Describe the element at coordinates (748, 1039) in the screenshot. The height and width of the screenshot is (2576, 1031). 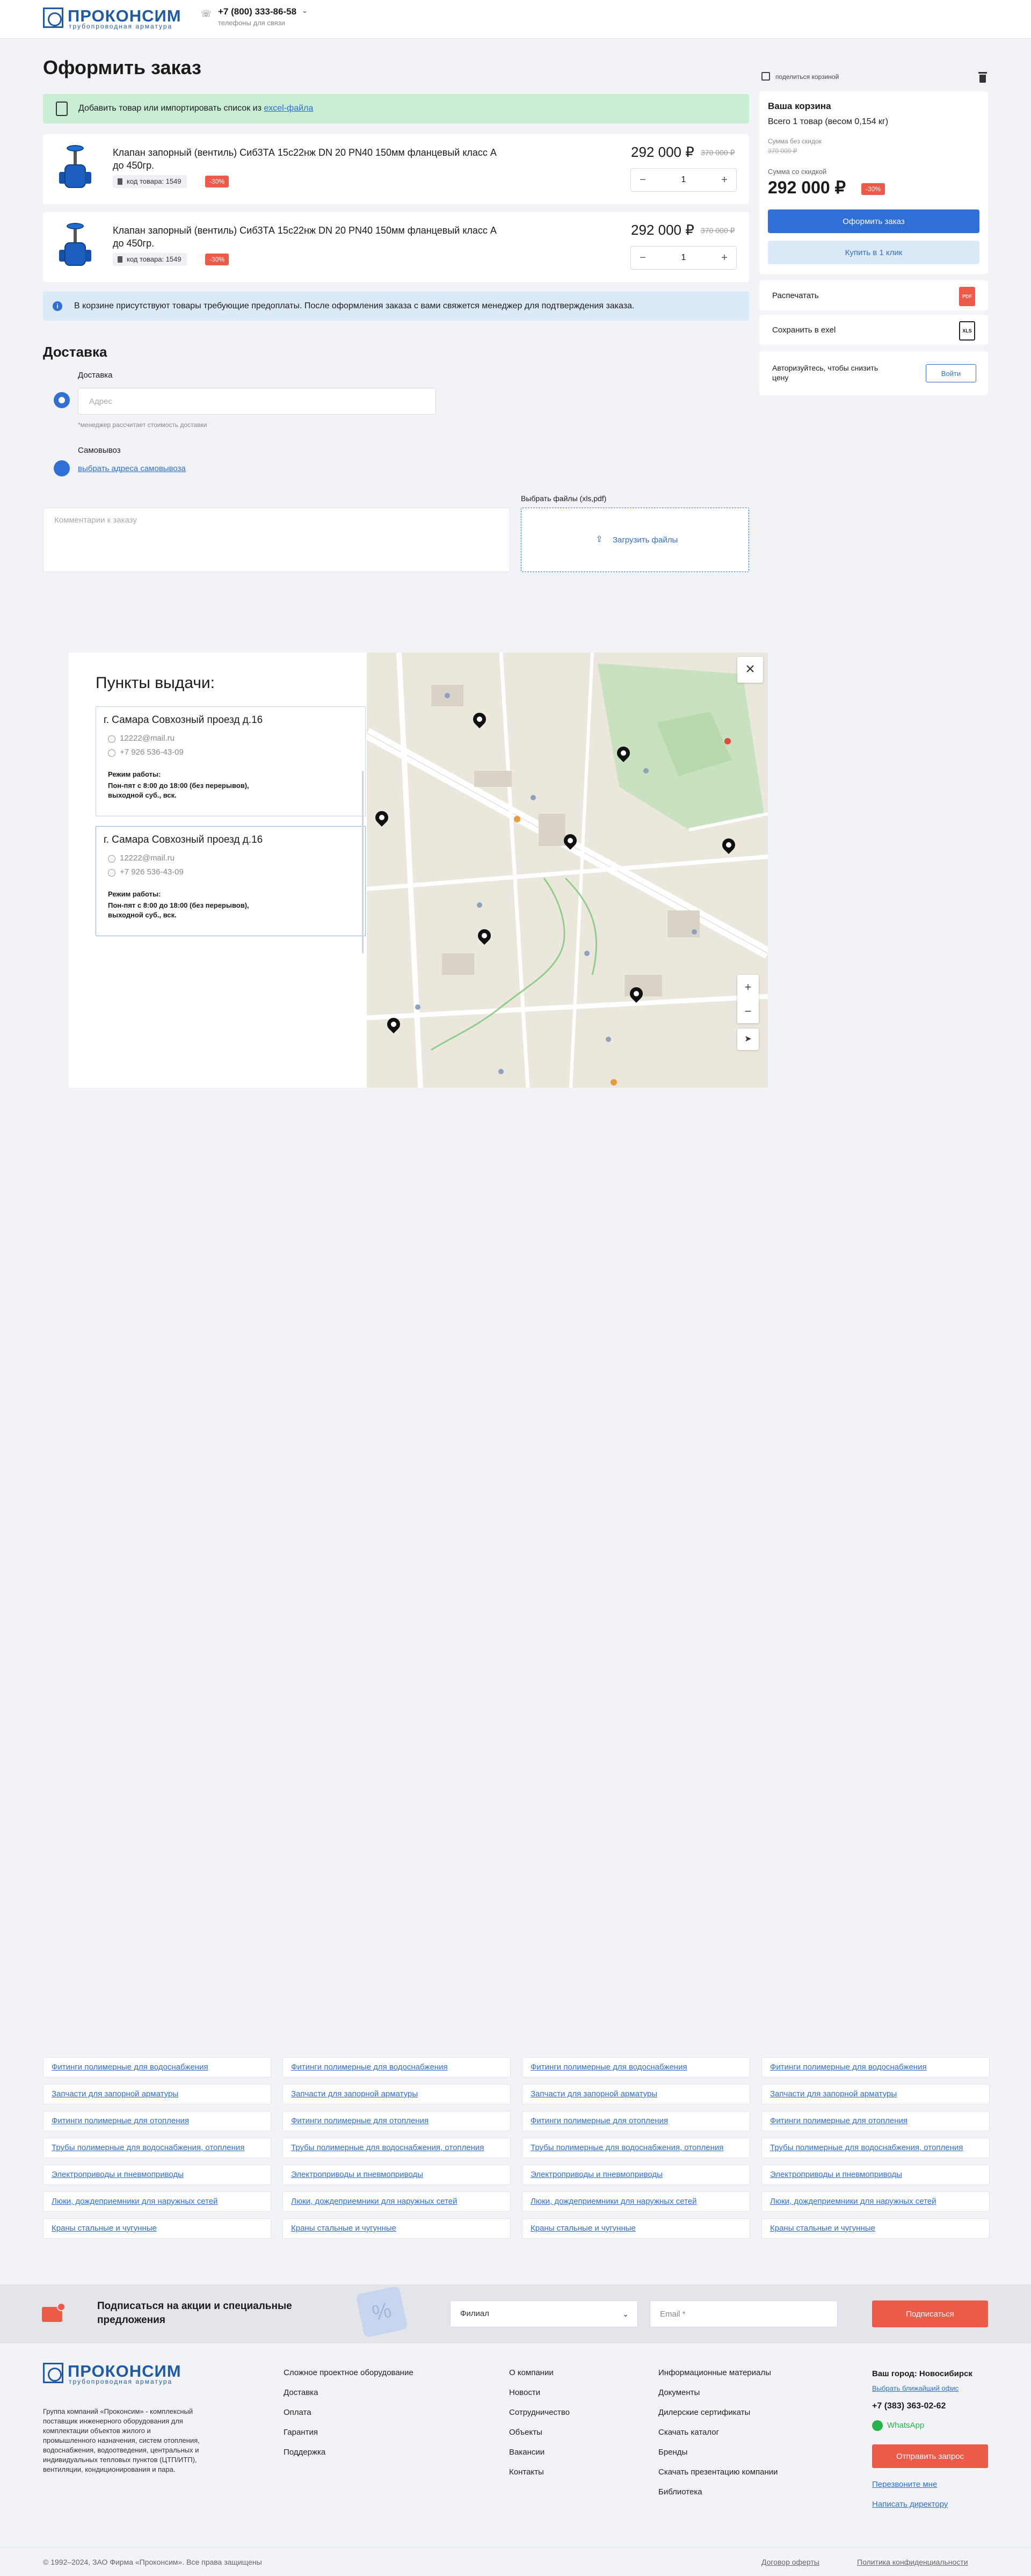
I see `locate-icon: ➤` at that location.